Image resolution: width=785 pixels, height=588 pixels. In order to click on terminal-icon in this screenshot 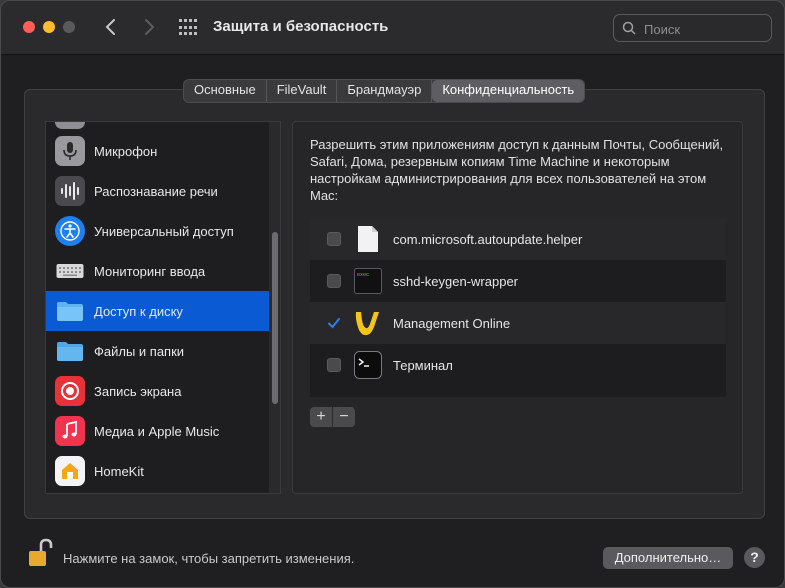, I will do `click(368, 365)`.